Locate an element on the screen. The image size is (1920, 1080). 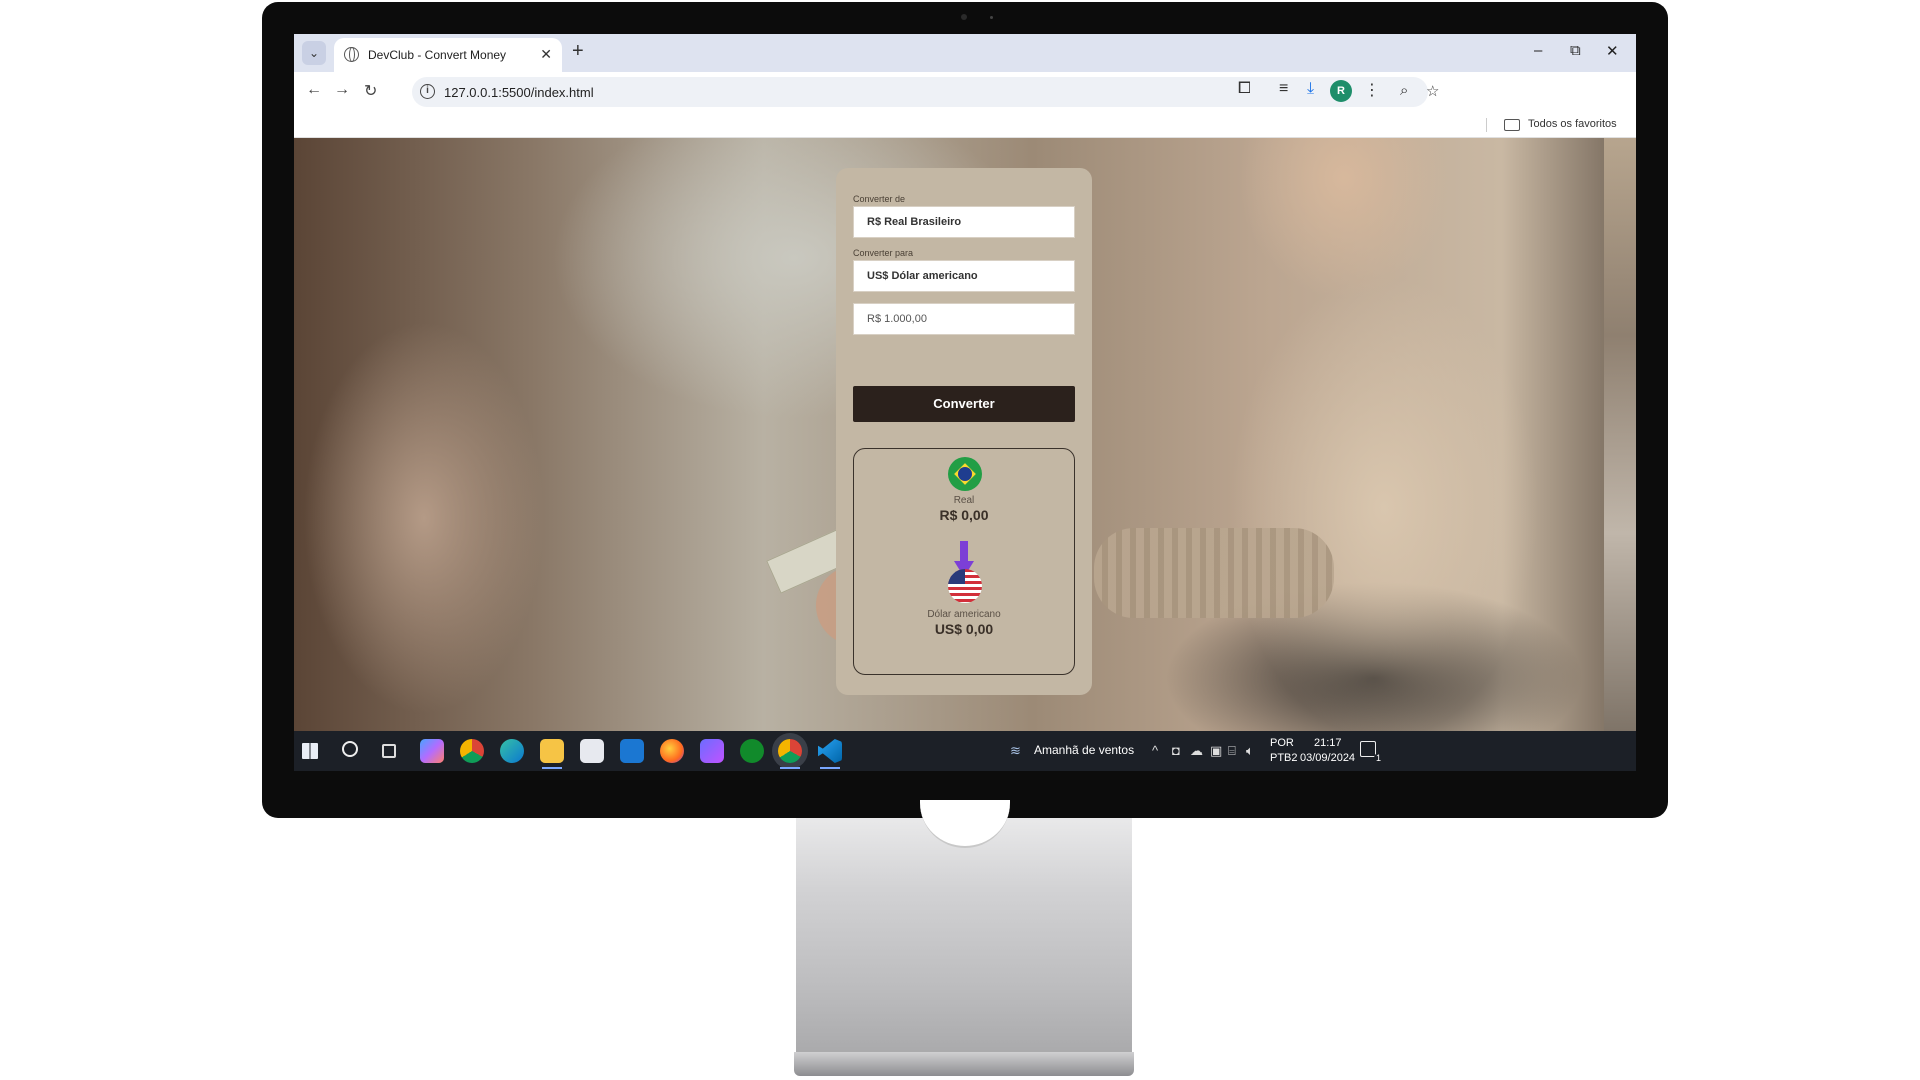
clock-time: 21:17 is located at coordinates (1328, 743).